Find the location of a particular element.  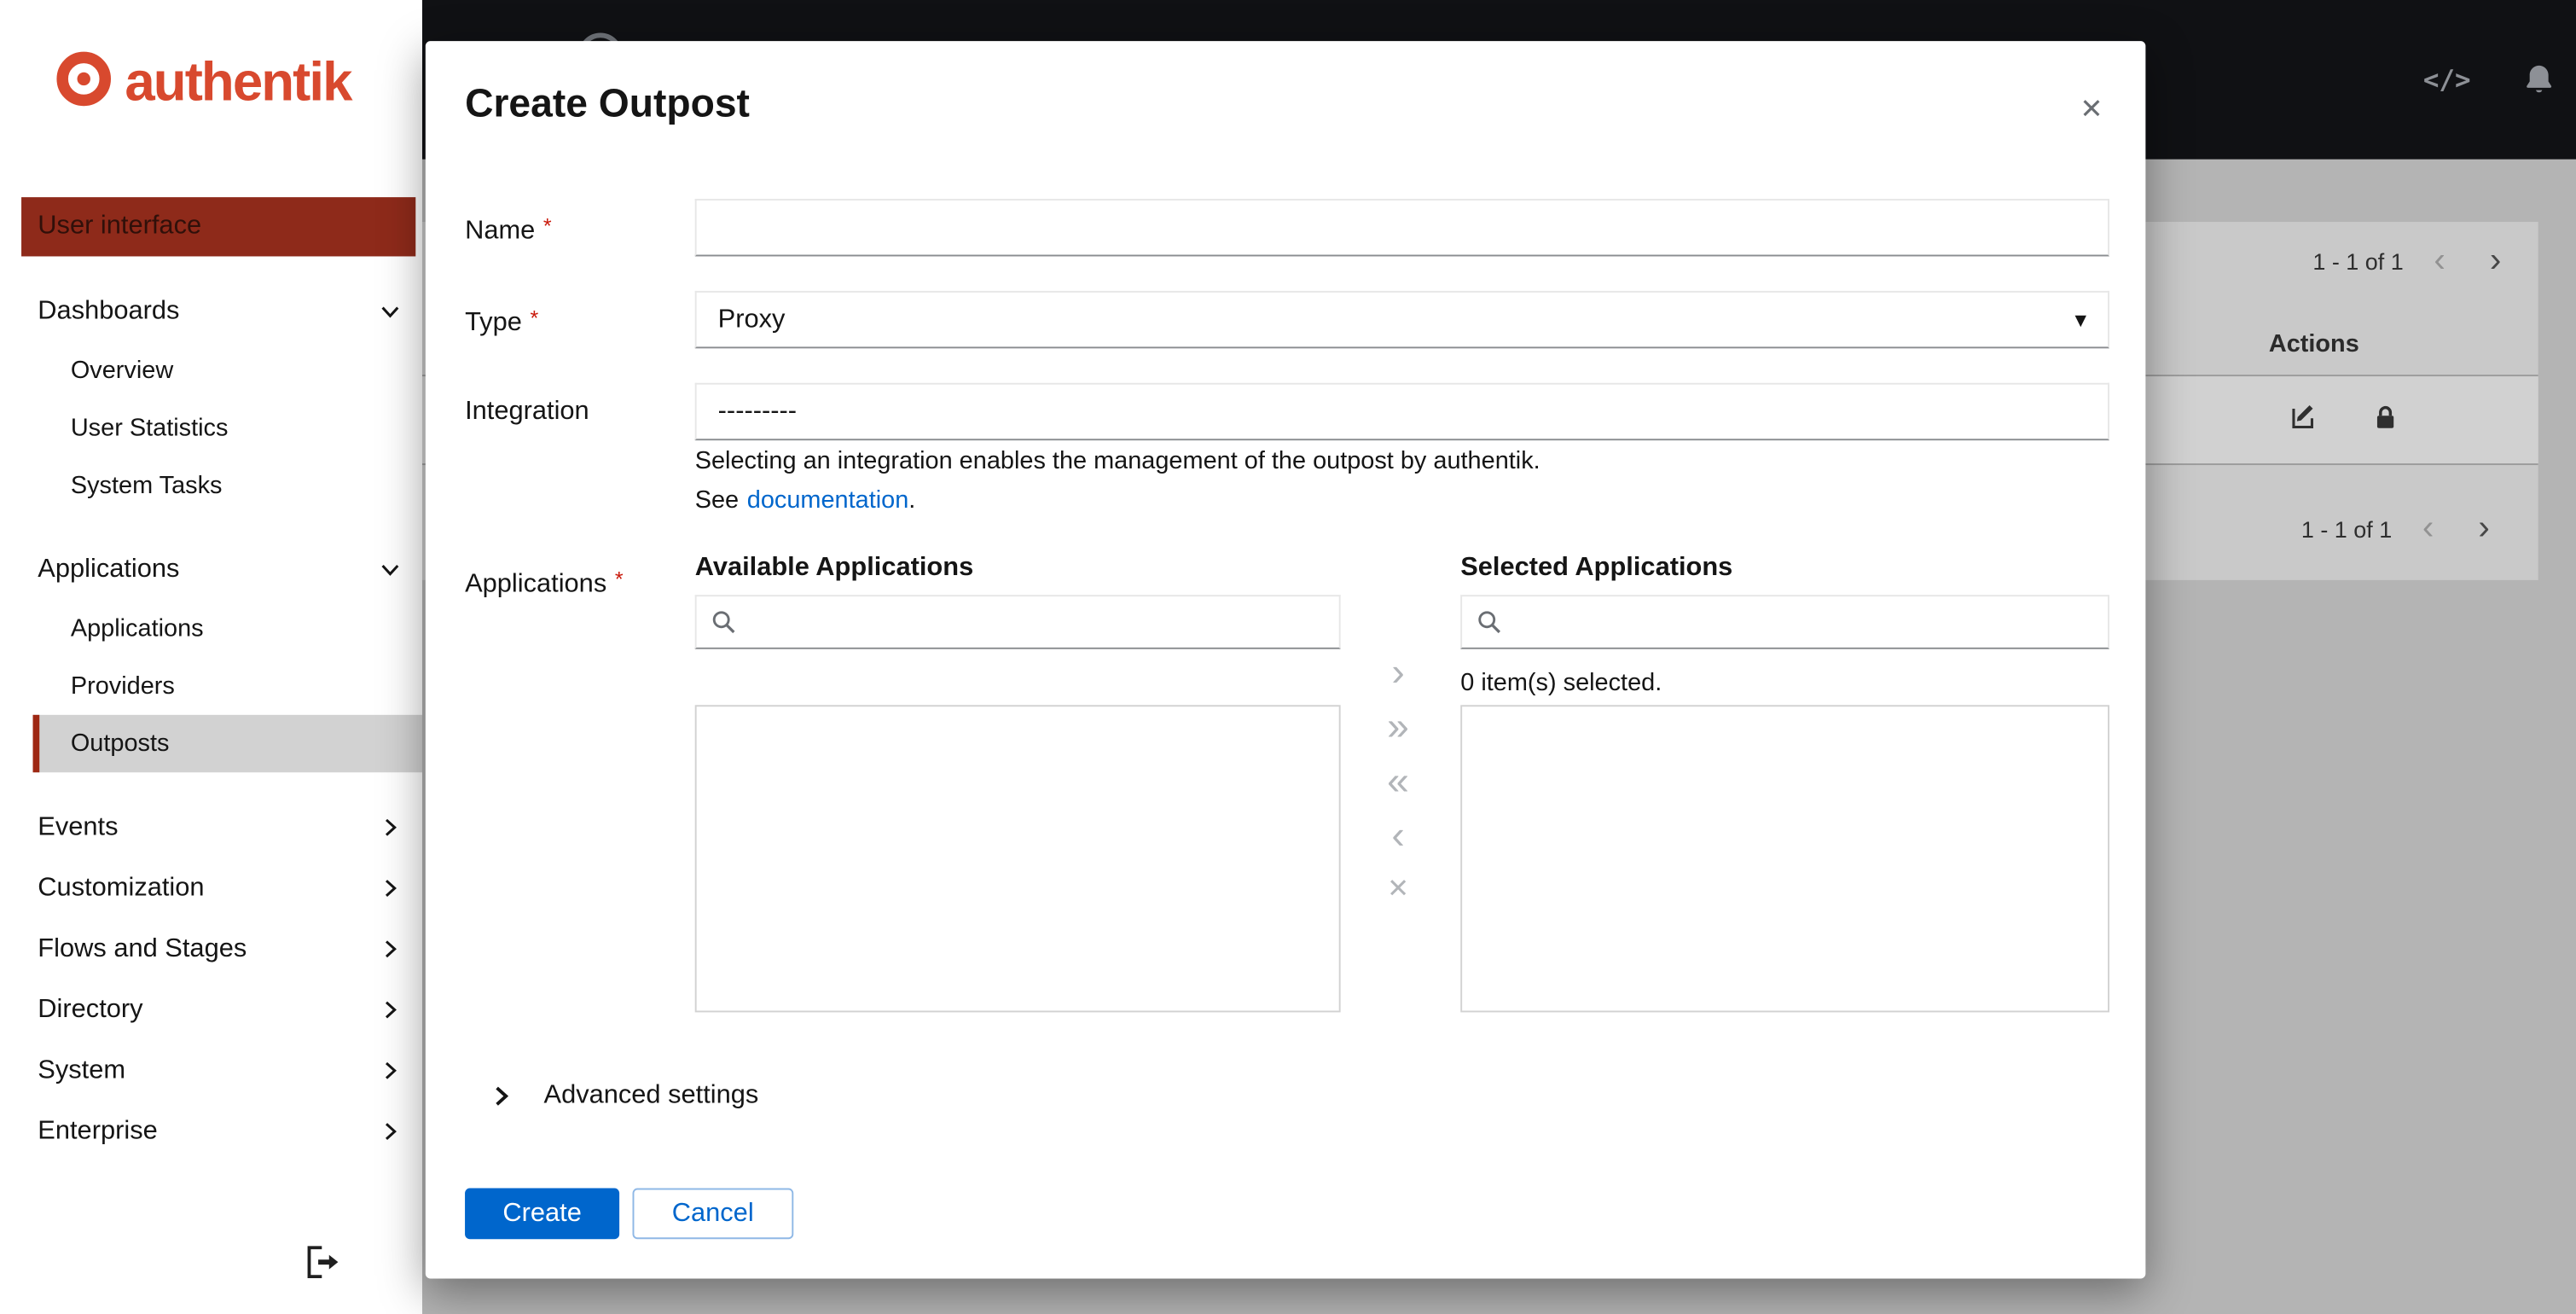

sidebar-item-applications: Applications is located at coordinates (211, 628).